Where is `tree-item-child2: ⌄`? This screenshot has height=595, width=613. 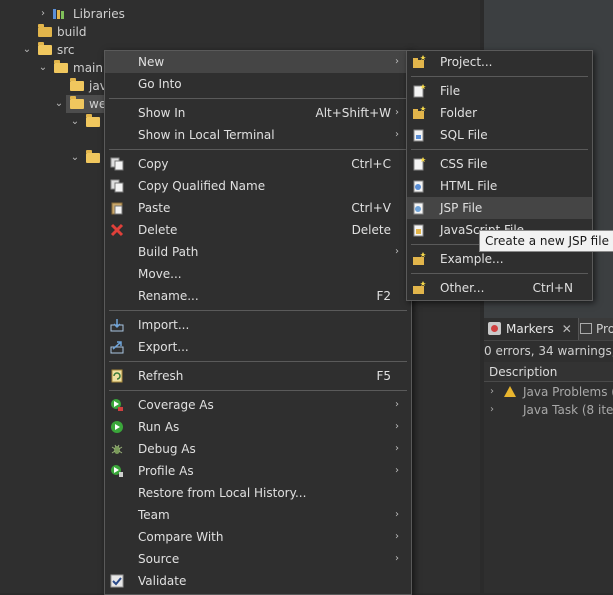 tree-item-child2: ⌄ is located at coordinates (88, 158).